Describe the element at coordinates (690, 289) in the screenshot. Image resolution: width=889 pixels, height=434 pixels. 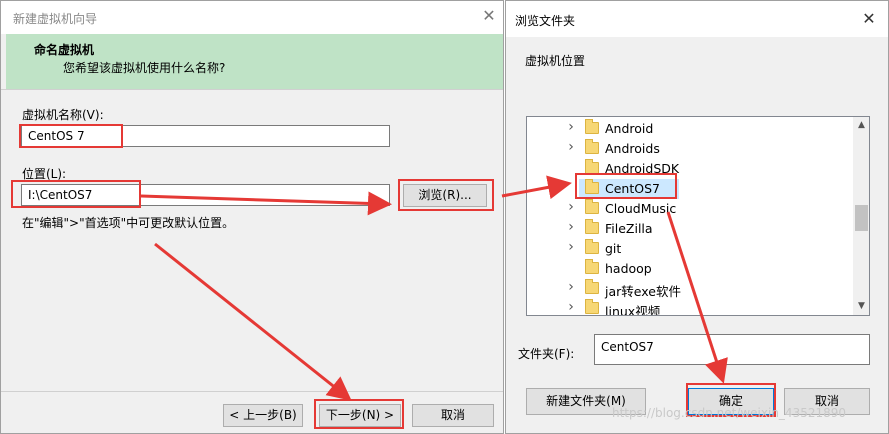
I see `tree-item: › jar转exe软件` at that location.